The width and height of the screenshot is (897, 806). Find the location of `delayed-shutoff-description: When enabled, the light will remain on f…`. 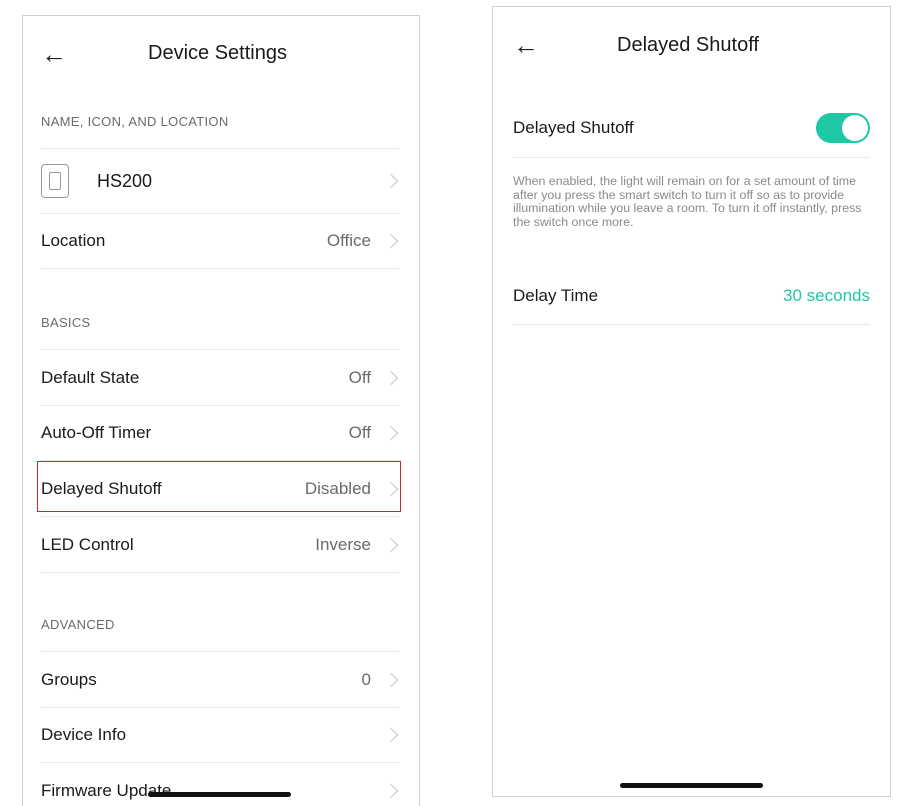

delayed-shutoff-description: When enabled, the light will remain on f… is located at coordinates (687, 201).